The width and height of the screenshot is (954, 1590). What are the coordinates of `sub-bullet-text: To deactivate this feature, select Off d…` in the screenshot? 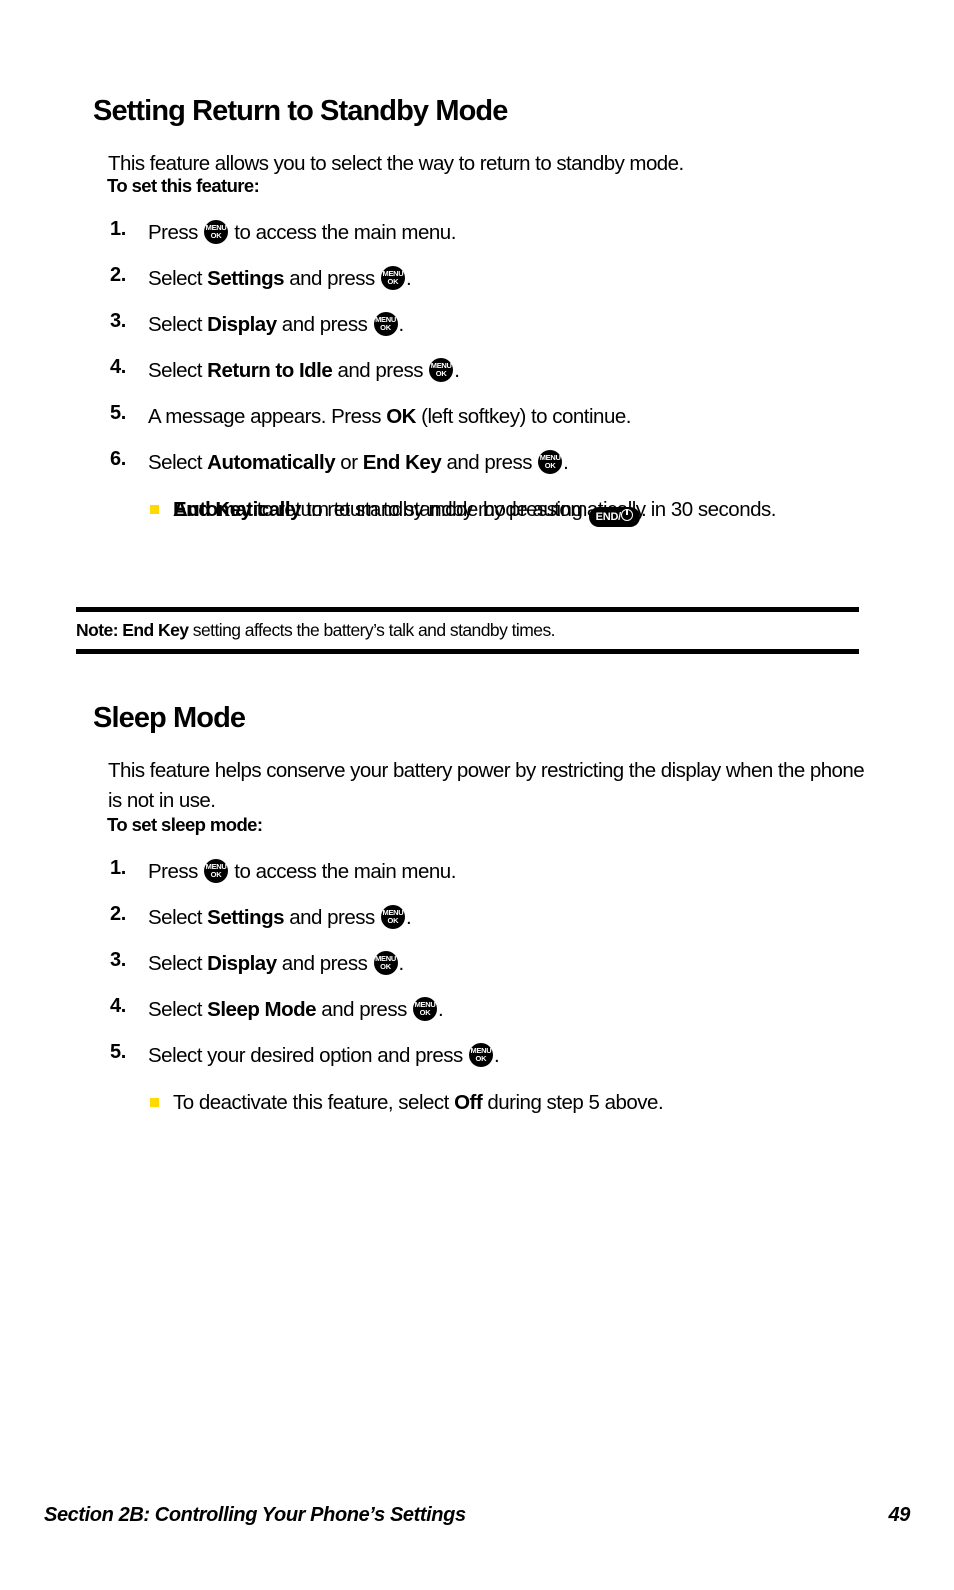 It's located at (418, 1102).